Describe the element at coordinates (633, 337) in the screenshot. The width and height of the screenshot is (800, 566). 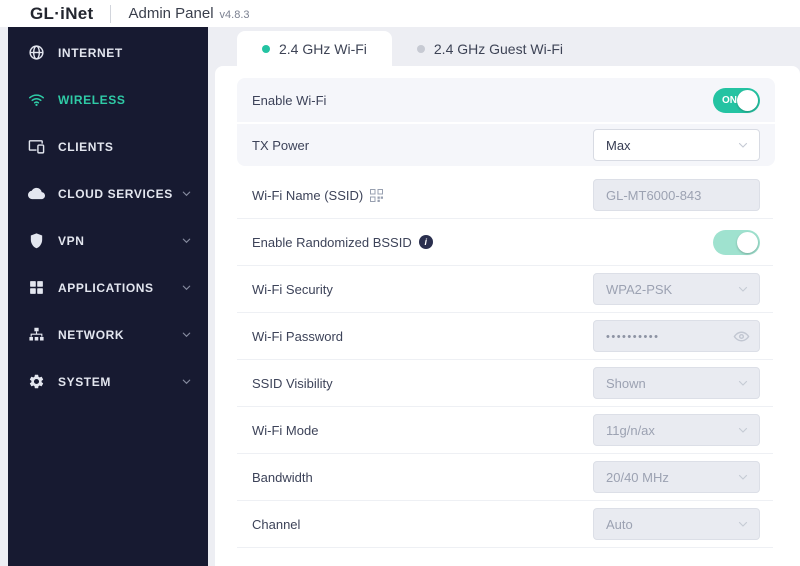
I see `password-masked-value: ••••••••••` at that location.